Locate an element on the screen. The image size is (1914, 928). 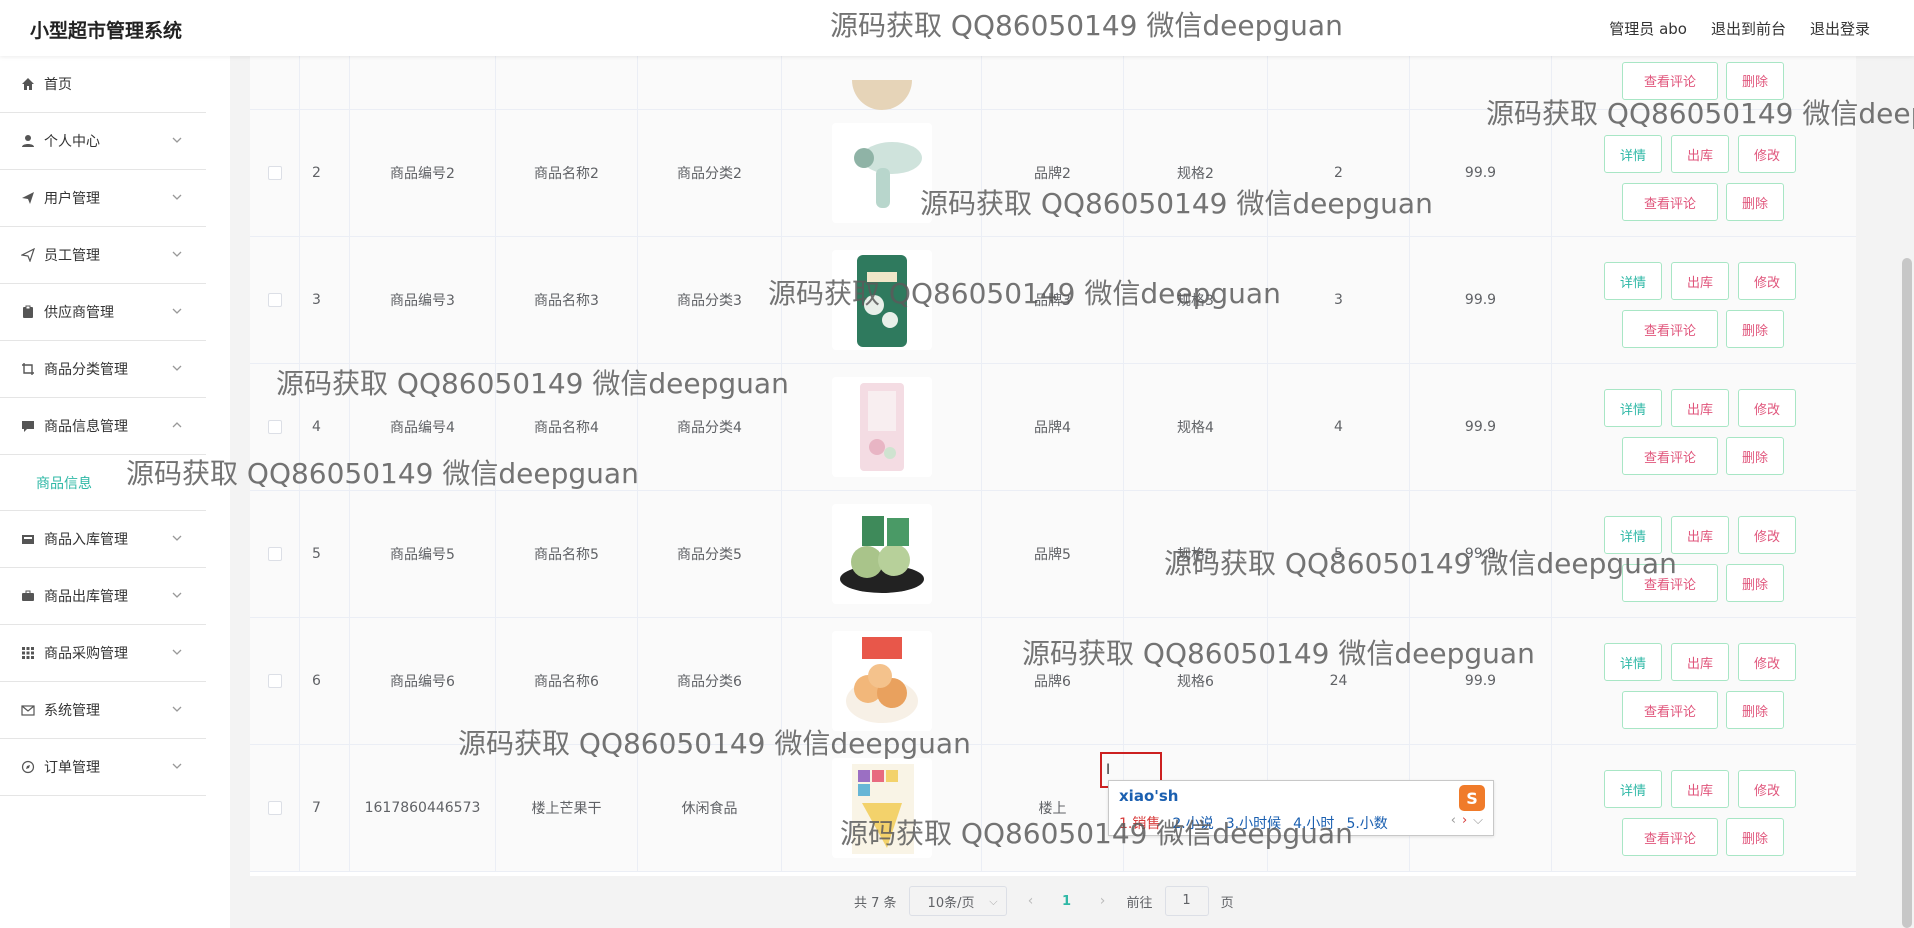
sidebar-item-users: 用户管理 is located at coordinates (103, 198).